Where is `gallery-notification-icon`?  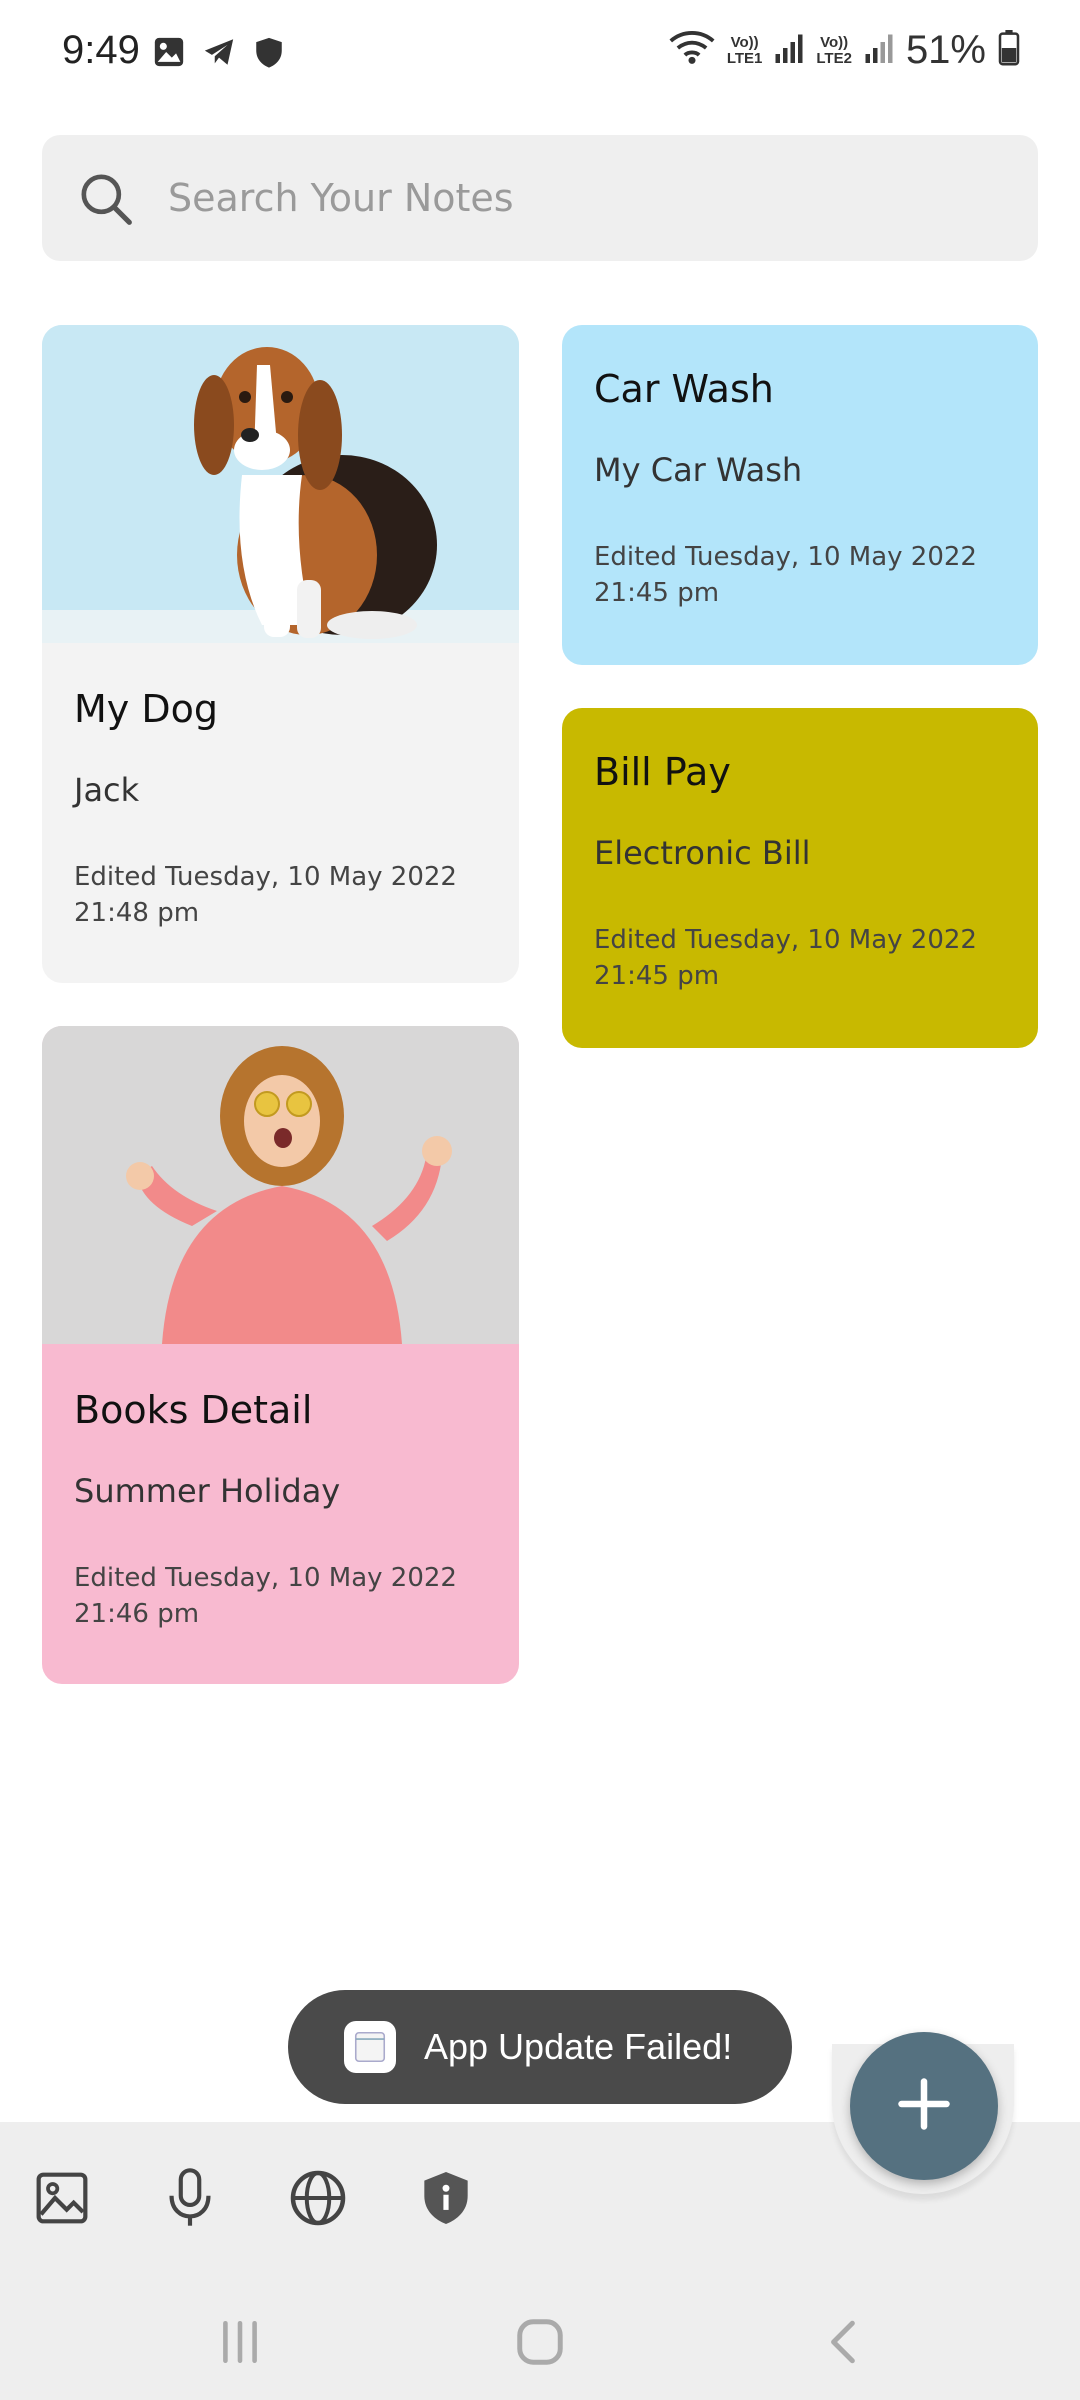 gallery-notification-icon is located at coordinates (169, 54).